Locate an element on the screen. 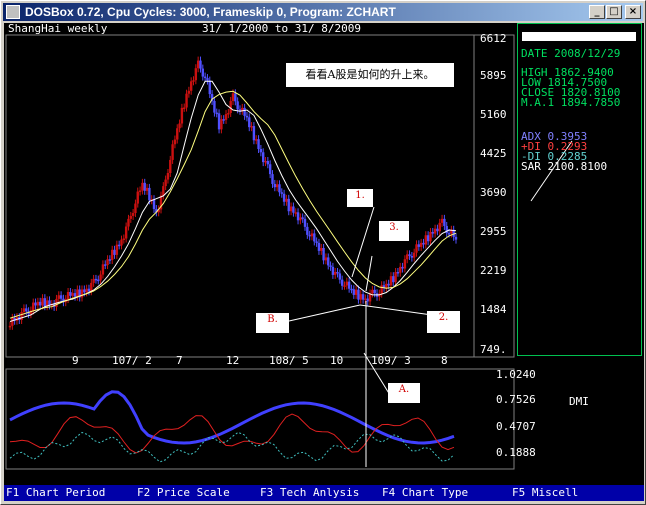 This screenshot has height=505, width=646. menu-f5-miscell: F5 Miscell is located at coordinates (545, 493).